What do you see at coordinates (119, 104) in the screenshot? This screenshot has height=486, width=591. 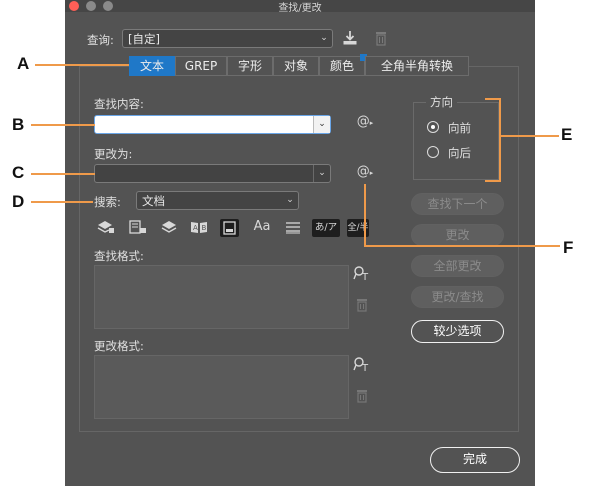 I see `find-what-label: 查找内容:` at bounding box center [119, 104].